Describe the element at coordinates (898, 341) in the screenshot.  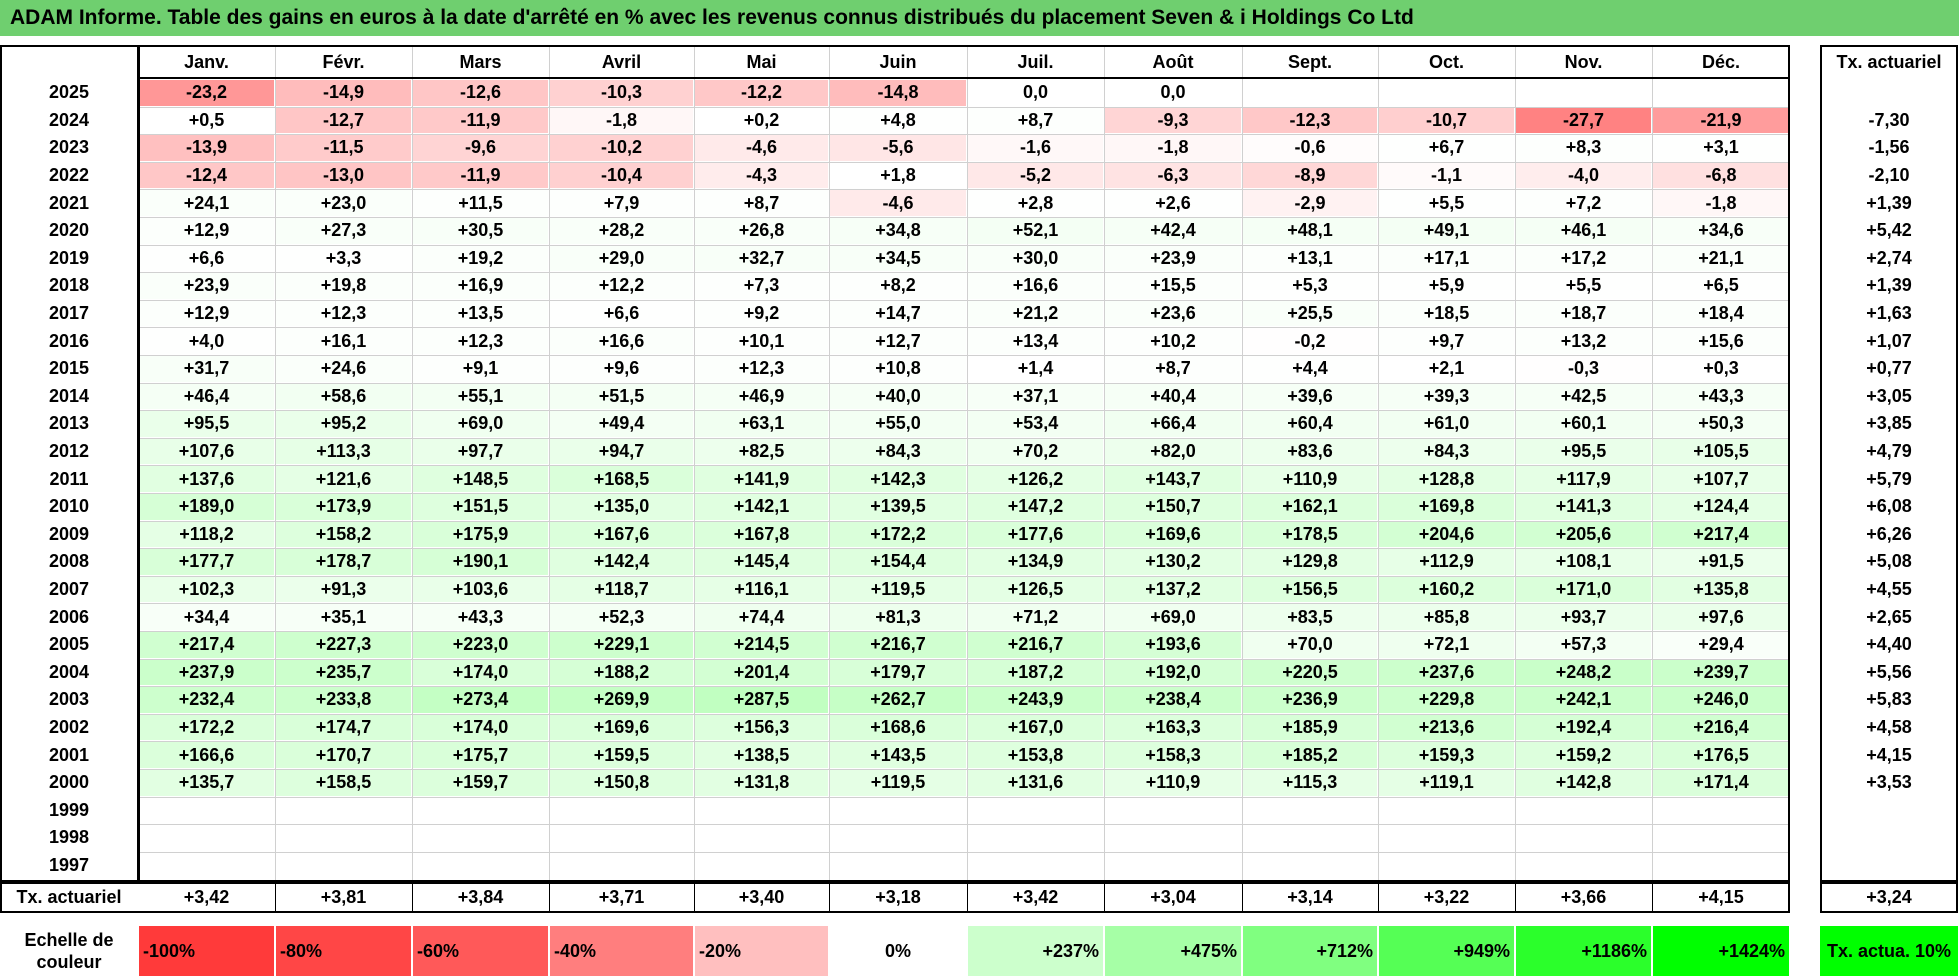
I see `table-cell: +12,7` at that location.